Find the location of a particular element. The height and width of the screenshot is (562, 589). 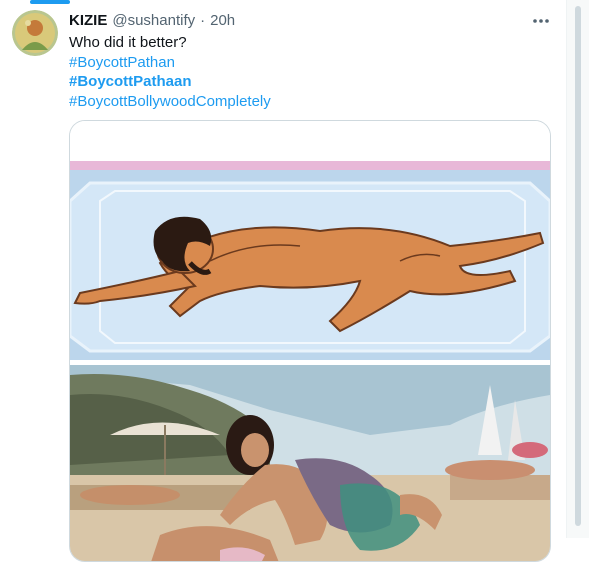

display-name: KIZIE is located at coordinates (88, 20).